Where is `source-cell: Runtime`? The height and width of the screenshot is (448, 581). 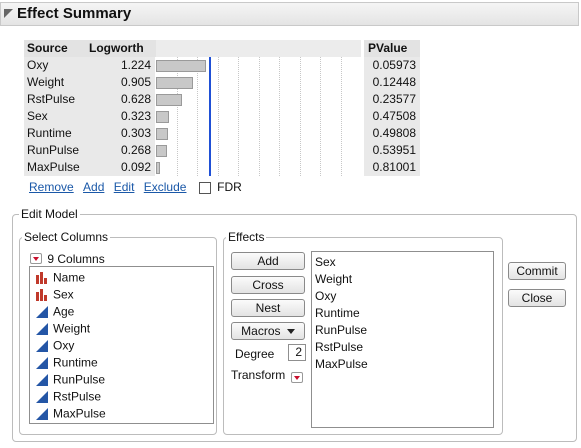
source-cell: Runtime is located at coordinates (49, 133).